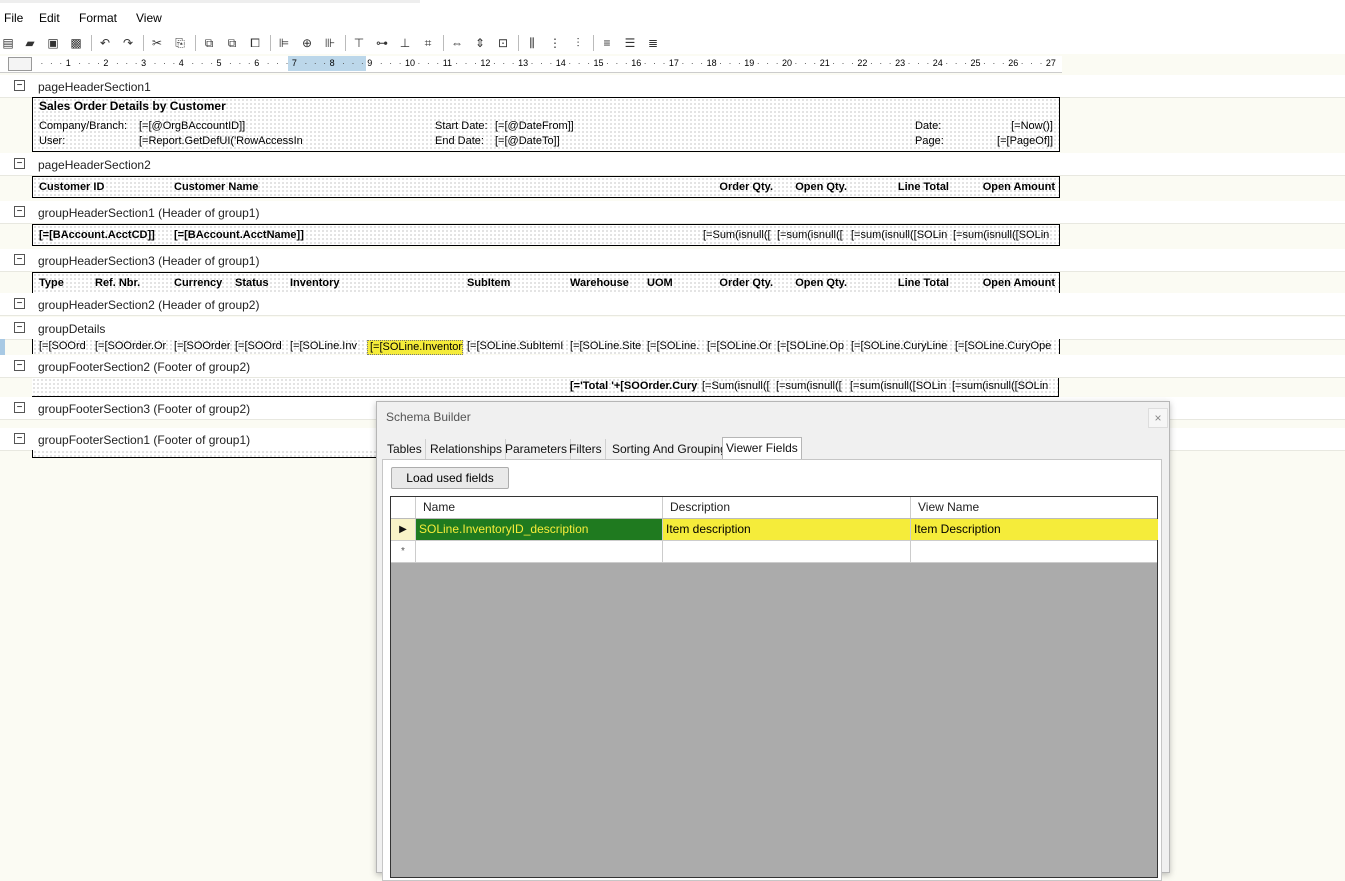 Image resolution: width=1345 pixels, height=881 pixels. I want to click on user-label: User:, so click(84, 141).